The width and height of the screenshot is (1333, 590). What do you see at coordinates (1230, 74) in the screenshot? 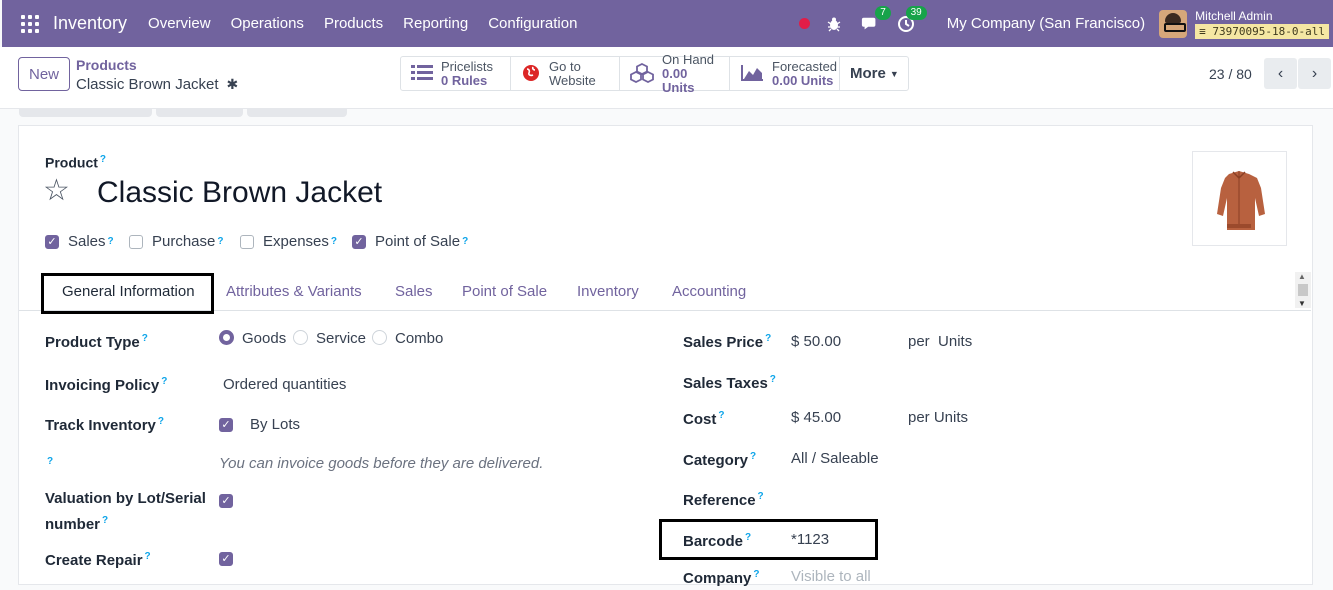
I see `pager-value: 23 / 80` at bounding box center [1230, 74].